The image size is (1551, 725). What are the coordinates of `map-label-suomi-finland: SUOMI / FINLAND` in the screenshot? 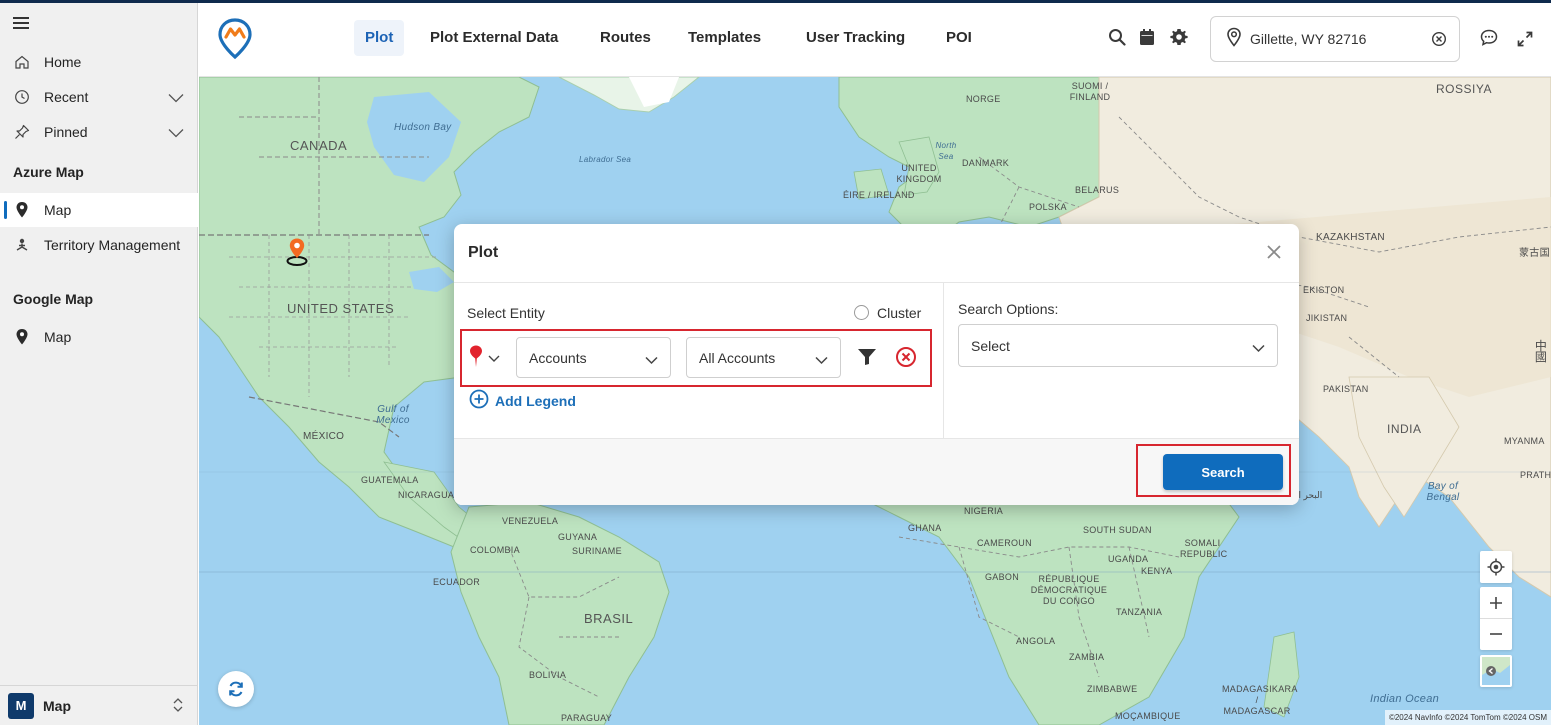 It's located at (1090, 91).